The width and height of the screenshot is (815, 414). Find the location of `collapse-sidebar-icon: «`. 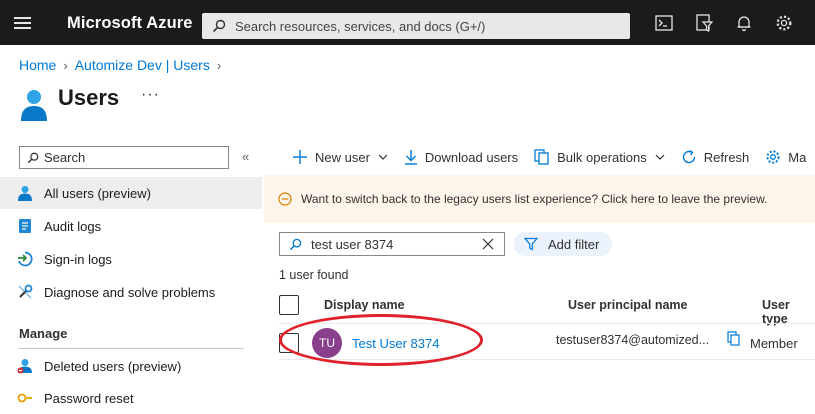

collapse-sidebar-icon: « is located at coordinates (245, 156).